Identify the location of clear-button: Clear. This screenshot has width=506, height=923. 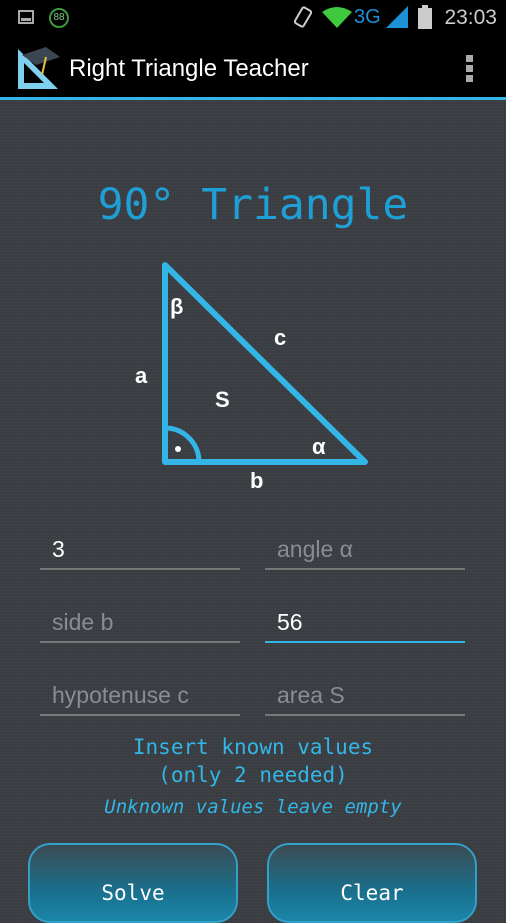
(372, 883).